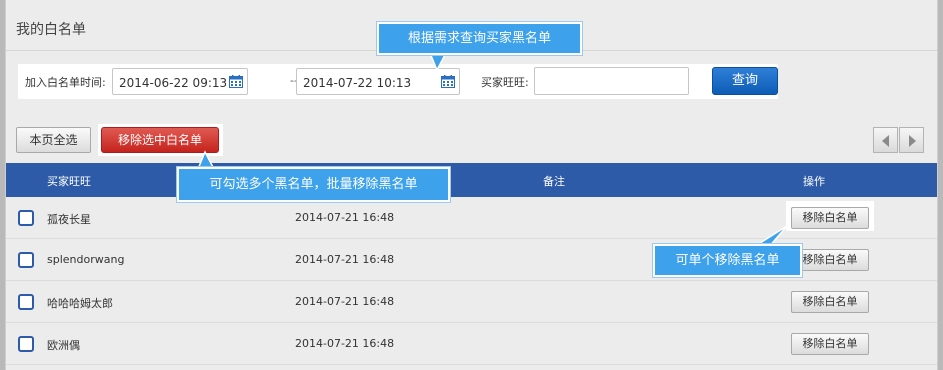  I want to click on start-date-input: 2014-06-22 09:13, so click(180, 81).